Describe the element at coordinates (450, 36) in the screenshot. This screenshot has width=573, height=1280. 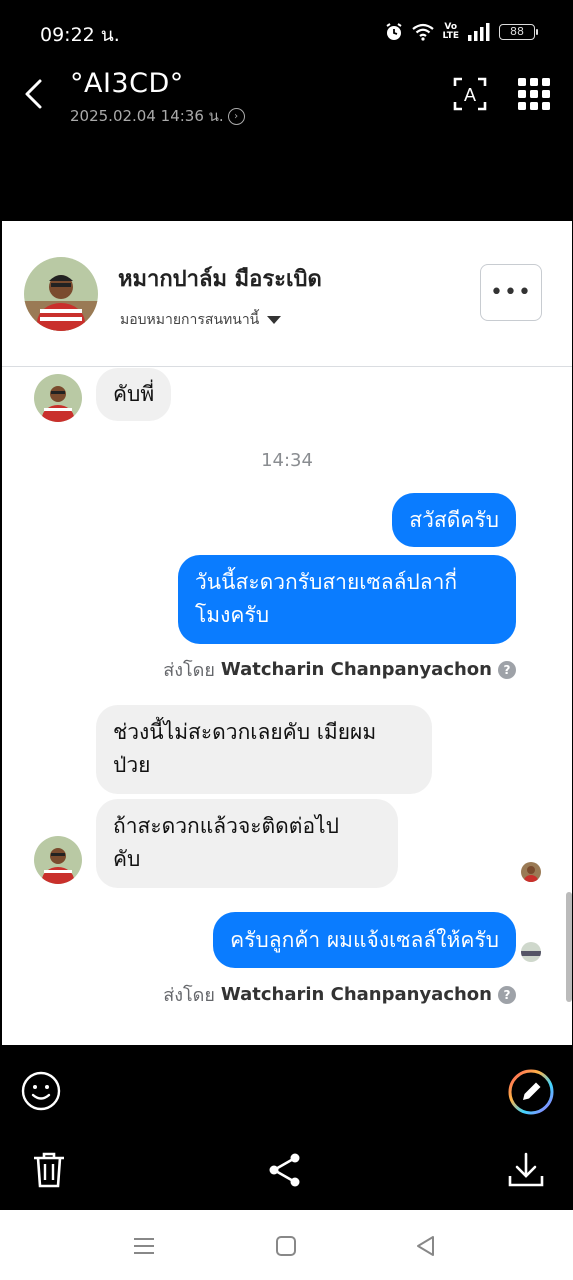
I see `volte-bottom: LTE` at that location.